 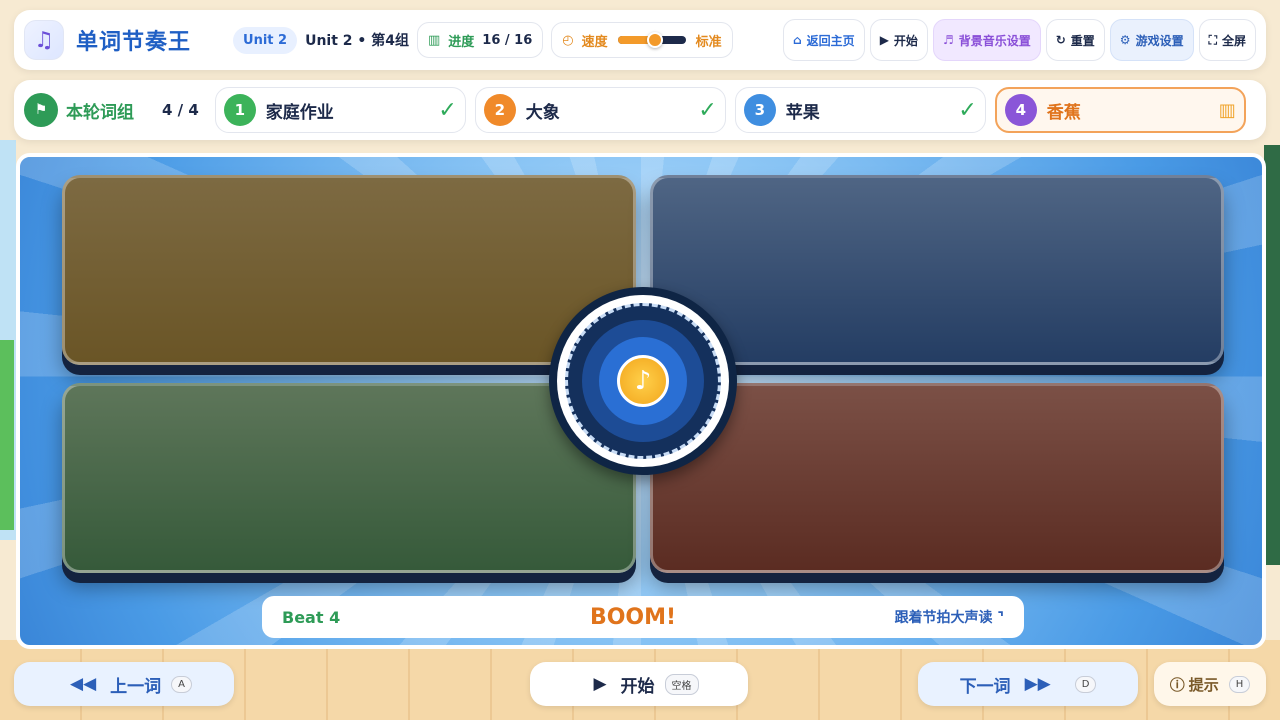 I want to click on background-decor-right, so click(x=1272, y=355).